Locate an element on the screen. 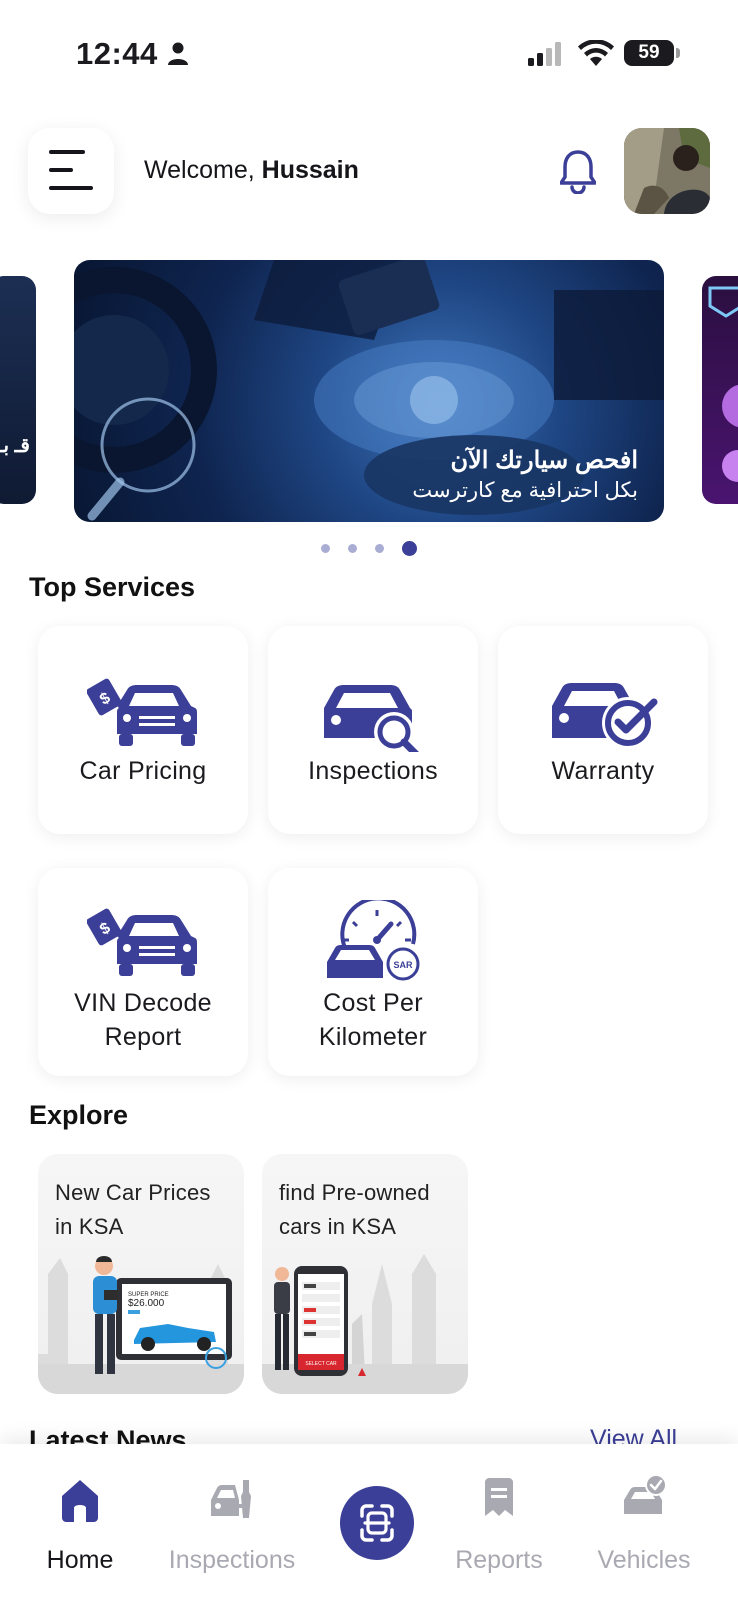 This screenshot has width=738, height=1600. car-warranty-icon is located at coordinates (605, 716).